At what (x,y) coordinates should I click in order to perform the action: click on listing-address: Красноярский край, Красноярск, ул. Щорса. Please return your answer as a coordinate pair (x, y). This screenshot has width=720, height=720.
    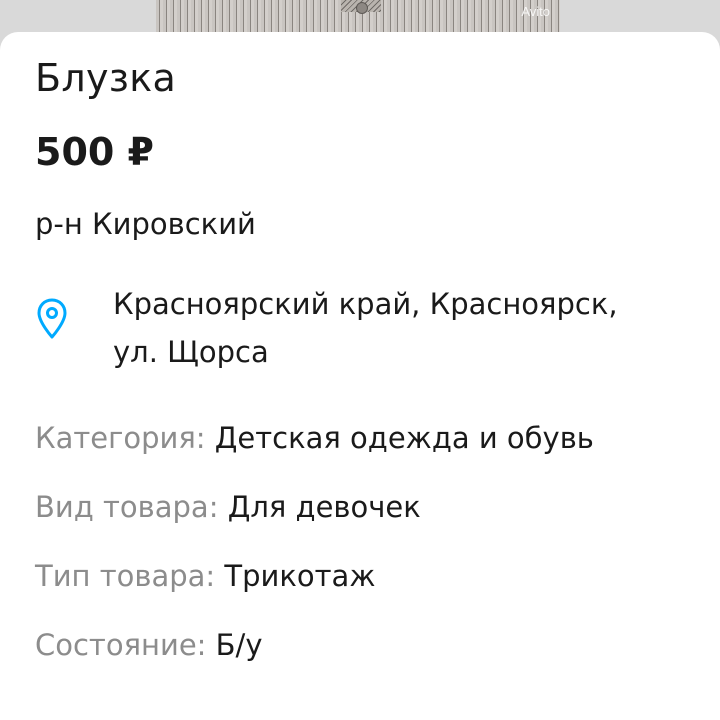
    Looking at the image, I should click on (403, 328).